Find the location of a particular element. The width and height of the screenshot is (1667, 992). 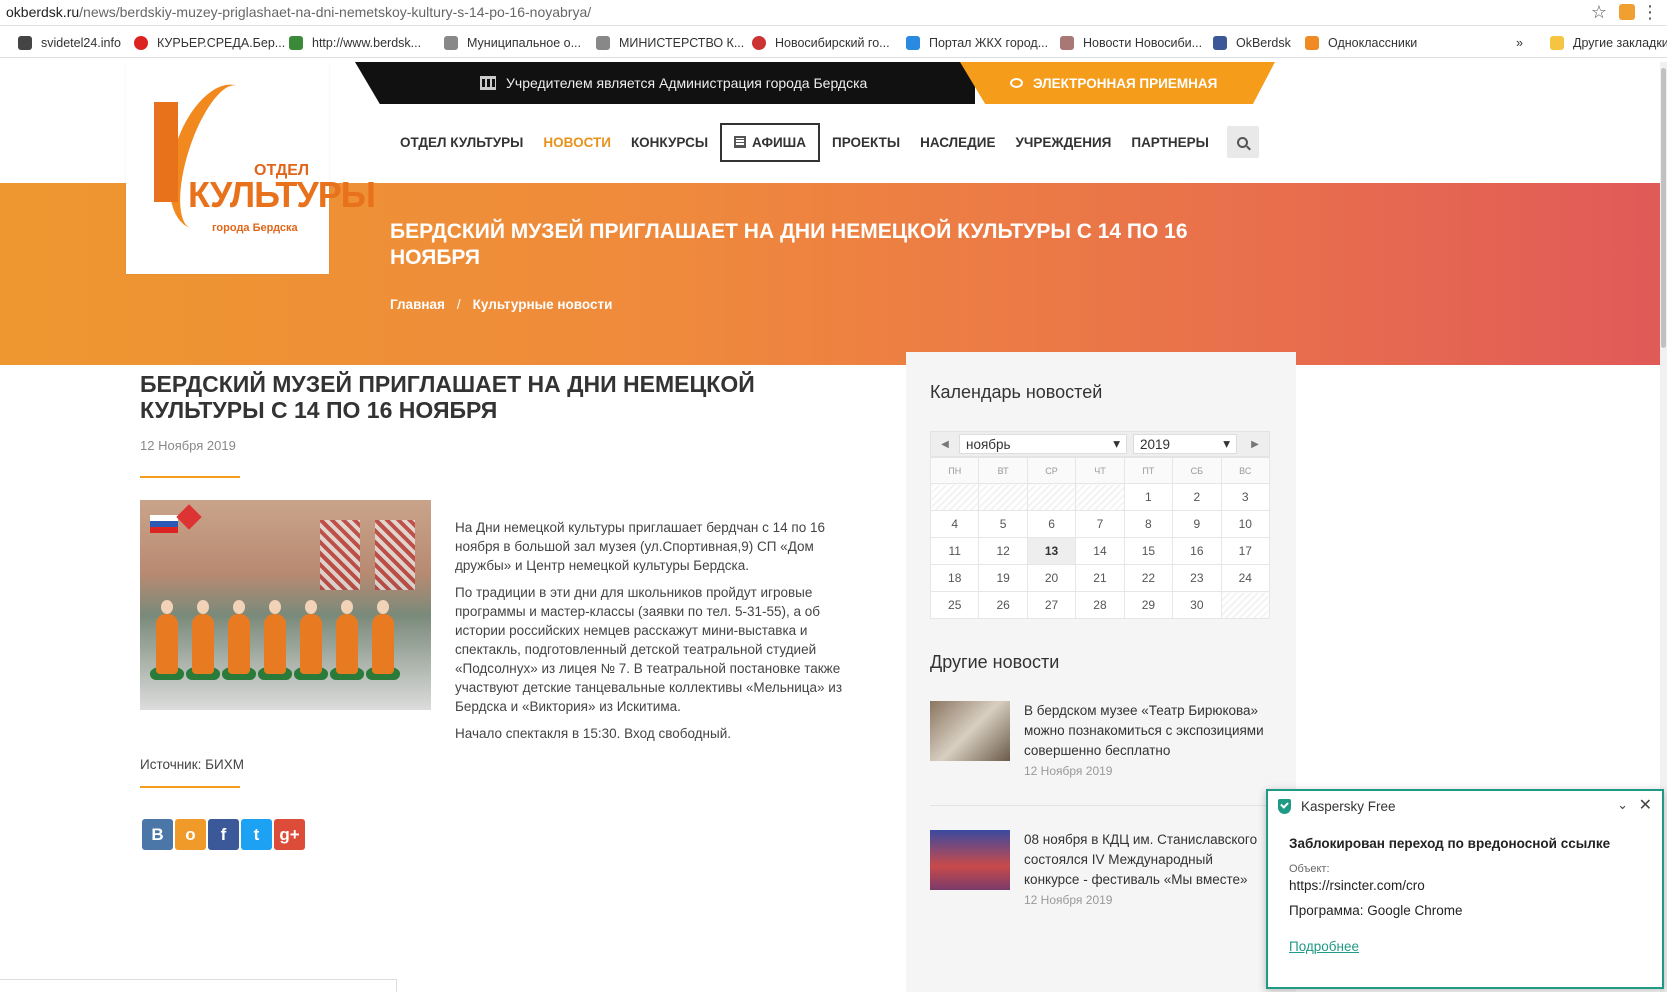

bookmark-star-icon: ☆ is located at coordinates (1599, 12).